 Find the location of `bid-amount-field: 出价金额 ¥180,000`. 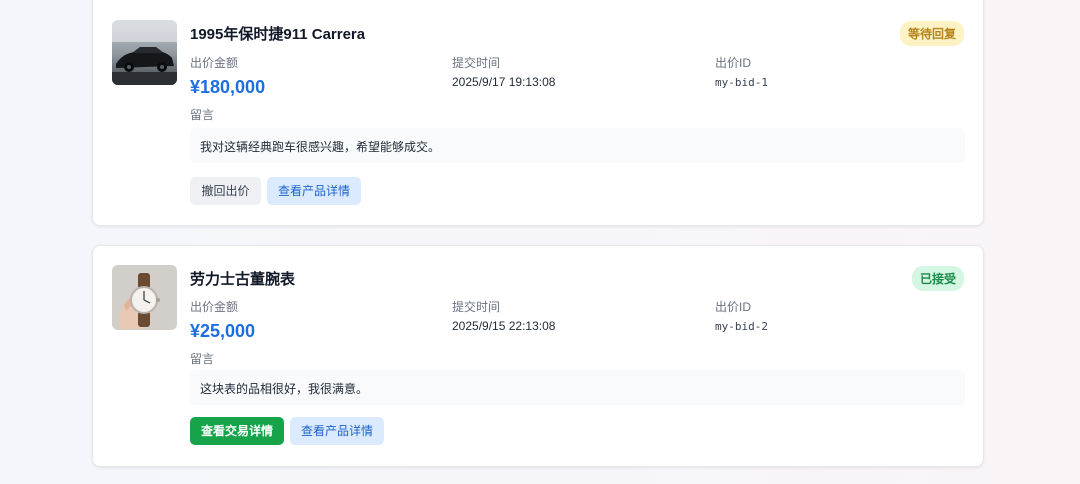

bid-amount-field: 出价金额 ¥180,000 is located at coordinates (227, 76).